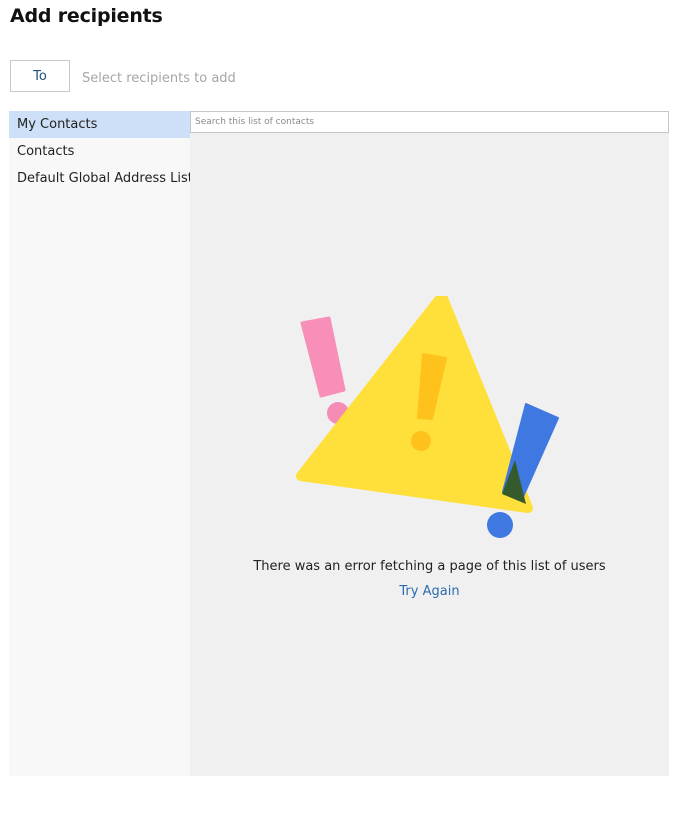 This screenshot has width=696, height=818. What do you see at coordinates (40, 76) in the screenshot?
I see `to-button: To` at bounding box center [40, 76].